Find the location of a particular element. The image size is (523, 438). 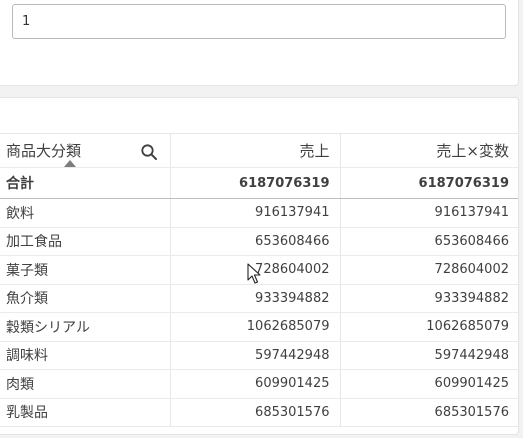

table-row: 乳製品 685301576 685301576 is located at coordinates (259, 412).